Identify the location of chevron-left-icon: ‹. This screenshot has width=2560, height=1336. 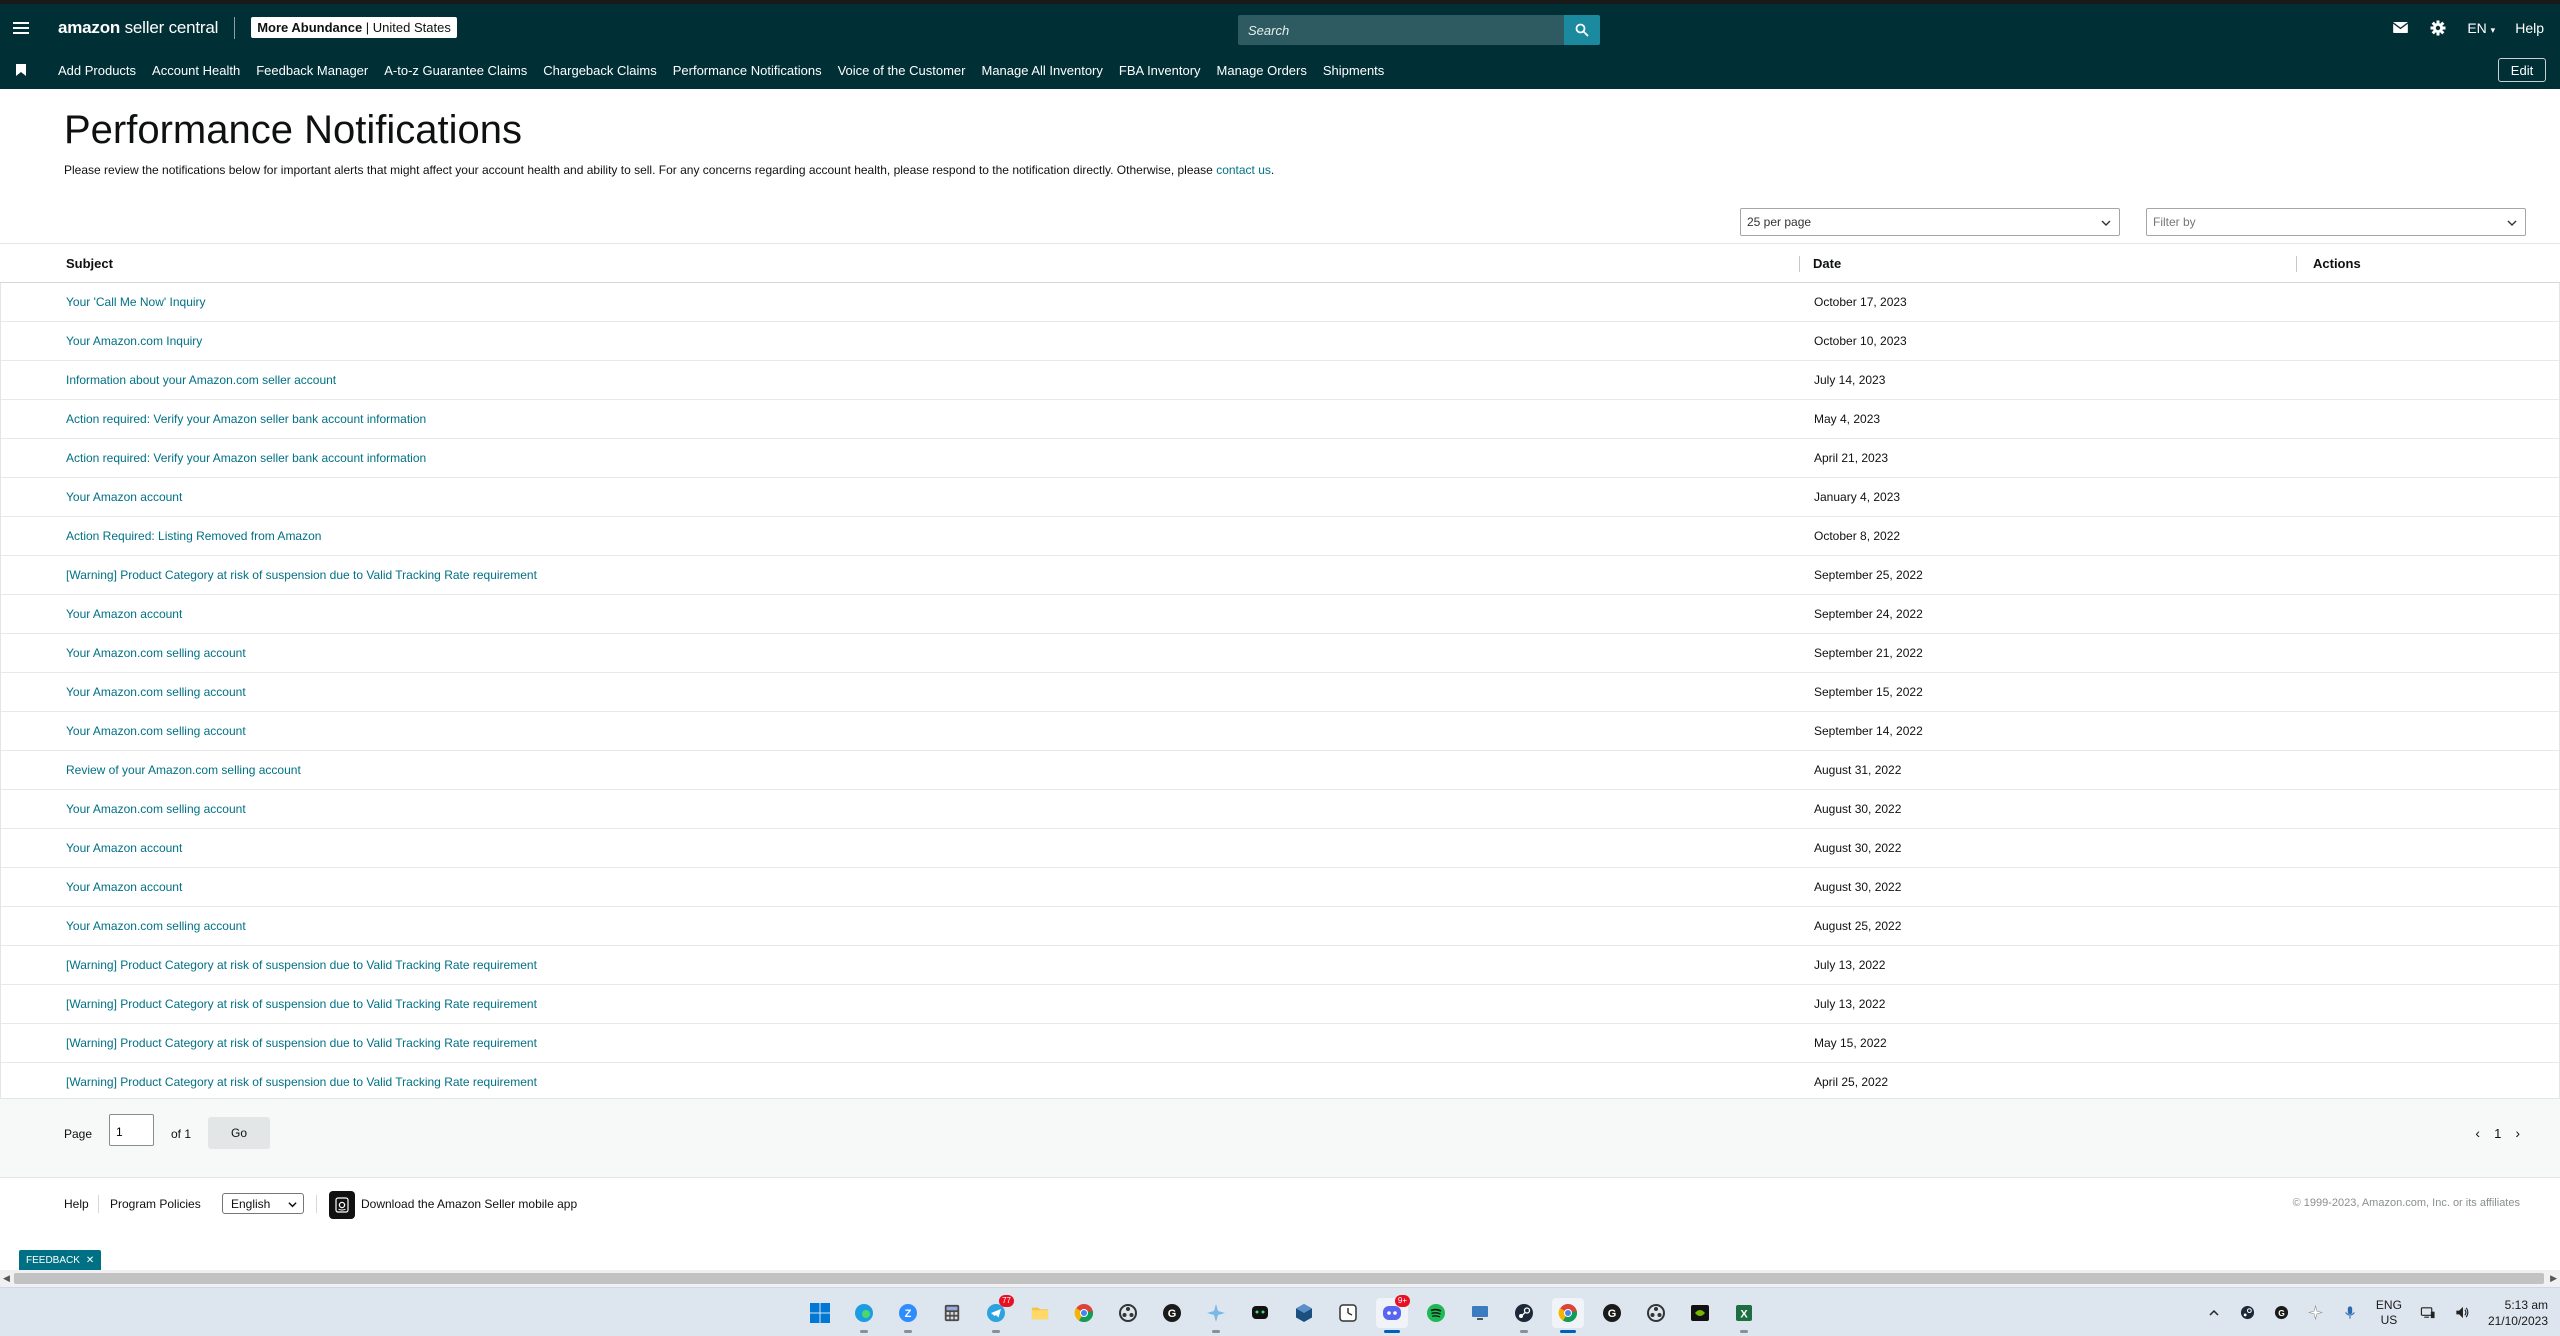
(2477, 1133).